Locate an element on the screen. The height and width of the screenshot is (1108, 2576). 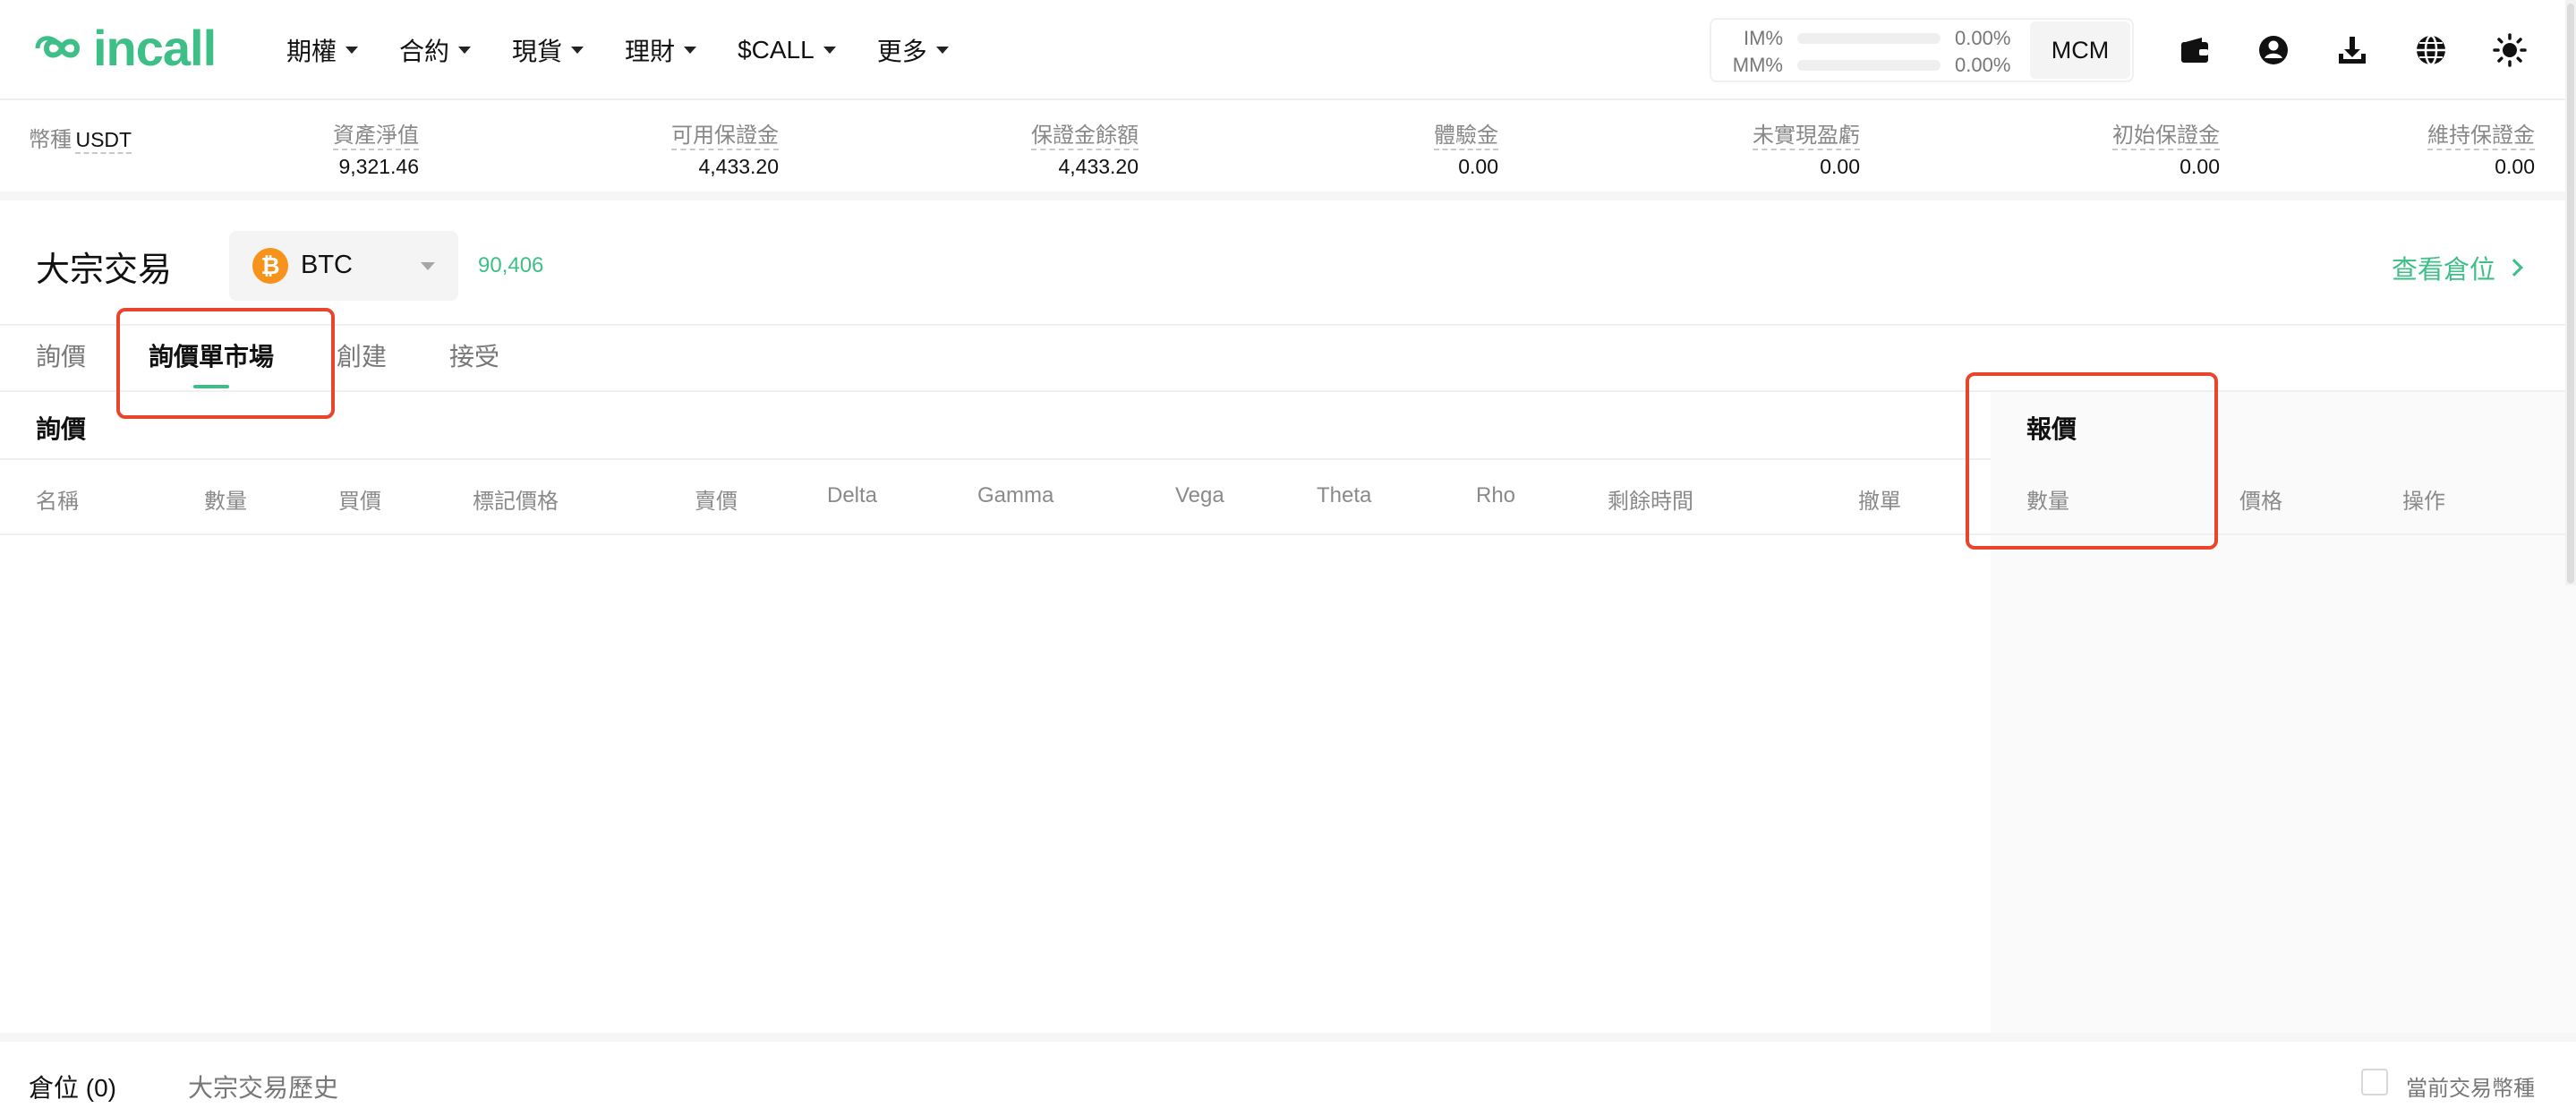
stat-maintenance-margin-label: 維持保證金 is located at coordinates (2481, 137).